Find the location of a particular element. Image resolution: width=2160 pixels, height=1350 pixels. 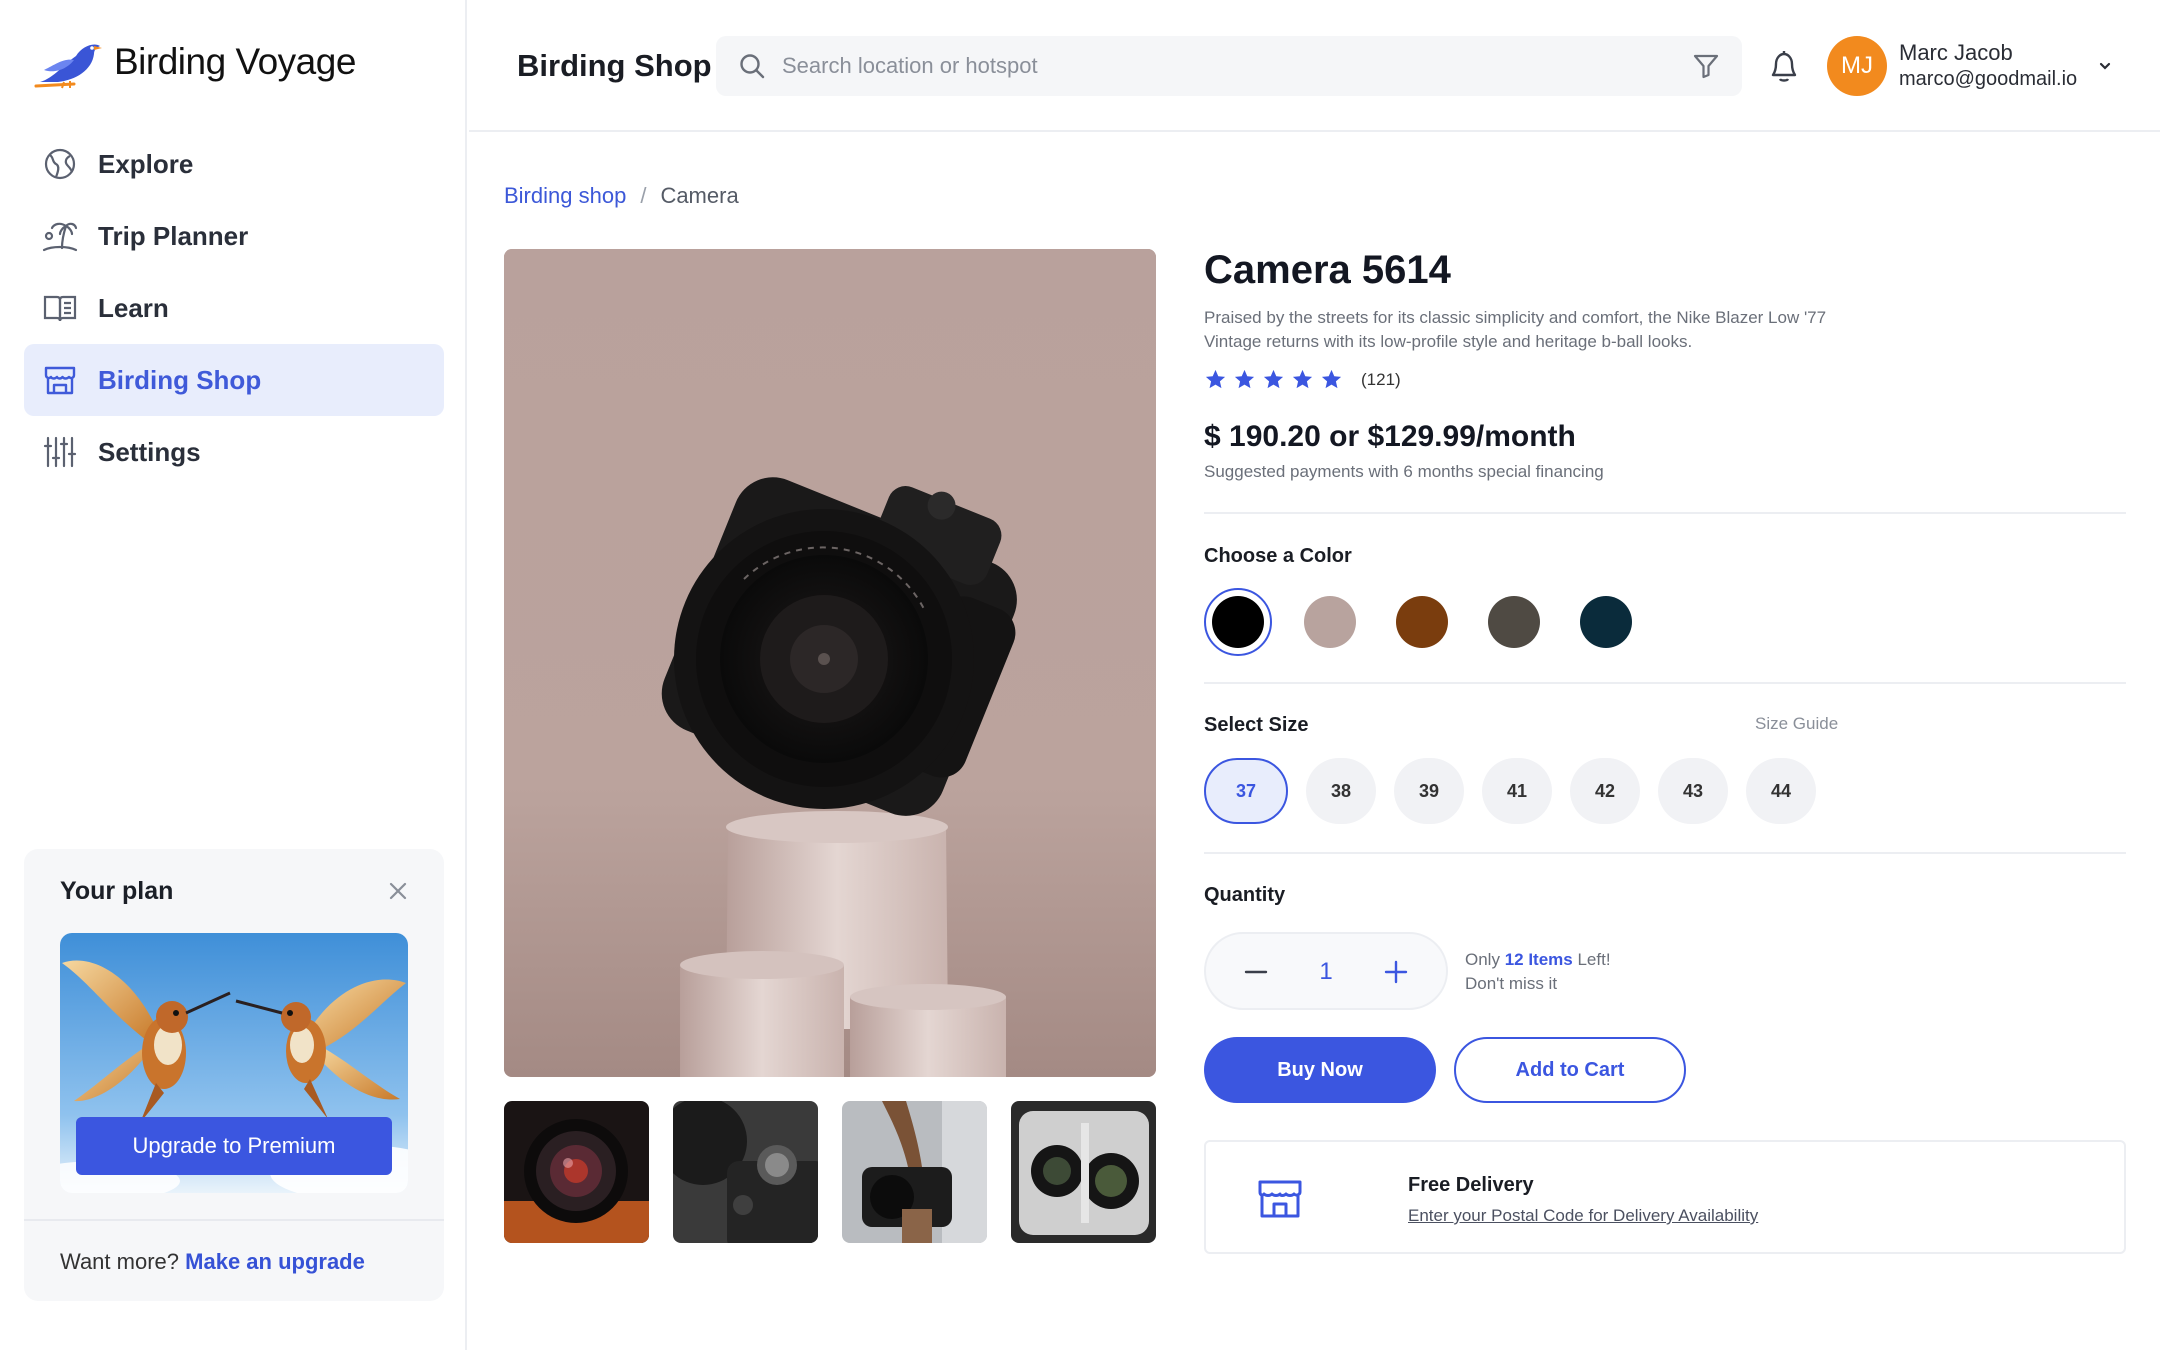

star-rating: (121) is located at coordinates (1302, 379).